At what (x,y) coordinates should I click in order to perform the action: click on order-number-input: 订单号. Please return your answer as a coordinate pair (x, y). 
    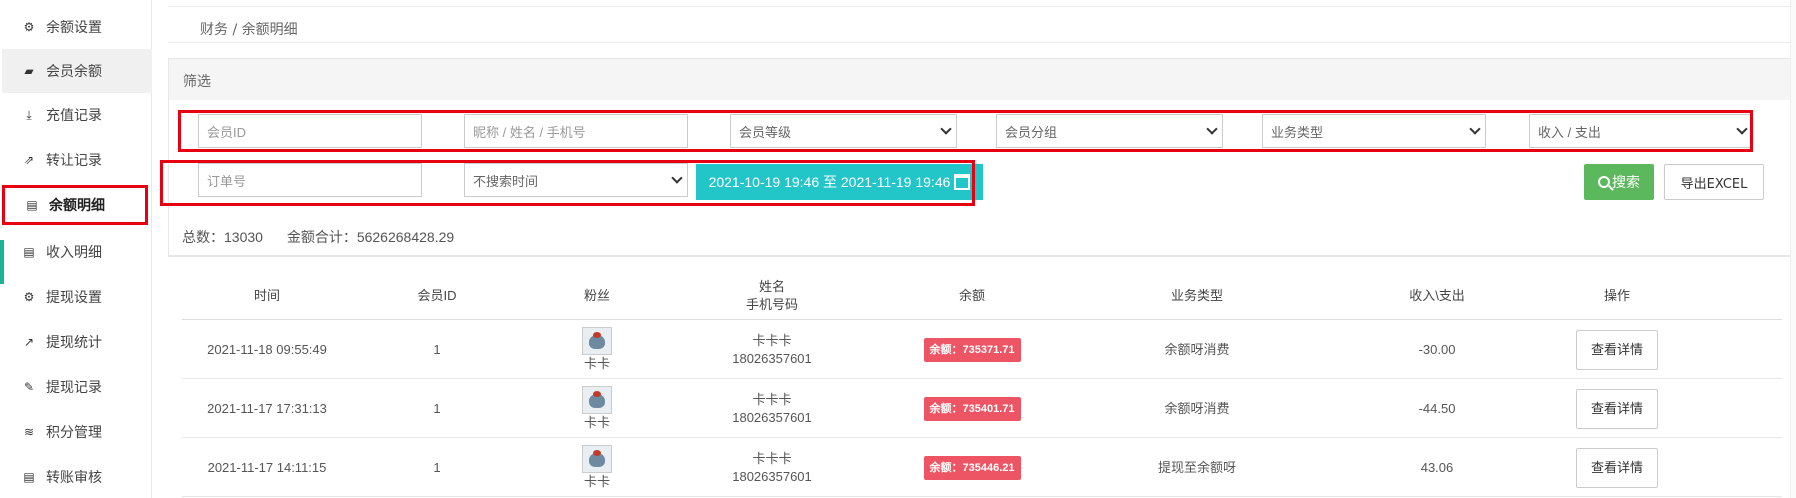
    Looking at the image, I should click on (310, 180).